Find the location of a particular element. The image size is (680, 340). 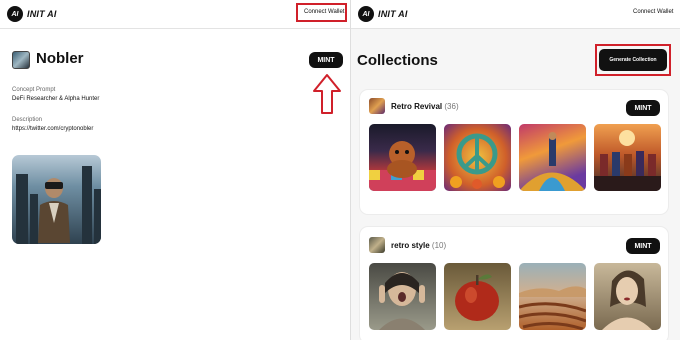

collection-title: Retro Revival (36) is located at coordinates (425, 106).